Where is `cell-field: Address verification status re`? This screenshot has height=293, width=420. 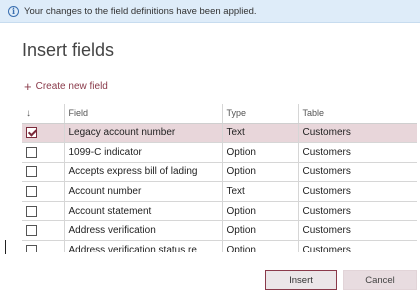 cell-field: Address verification status re is located at coordinates (142, 246).